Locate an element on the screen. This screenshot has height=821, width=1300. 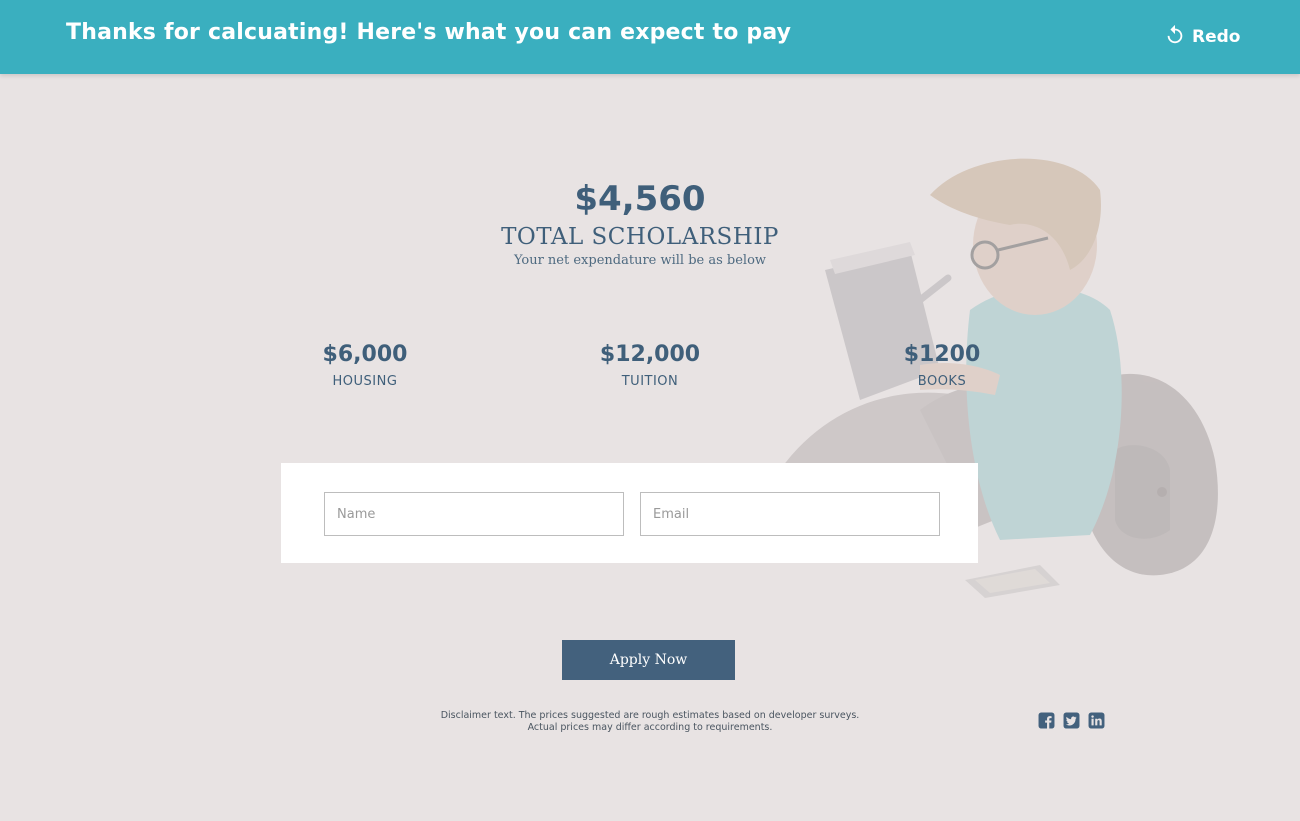
stat-value: $6,000 is located at coordinates (365, 354).